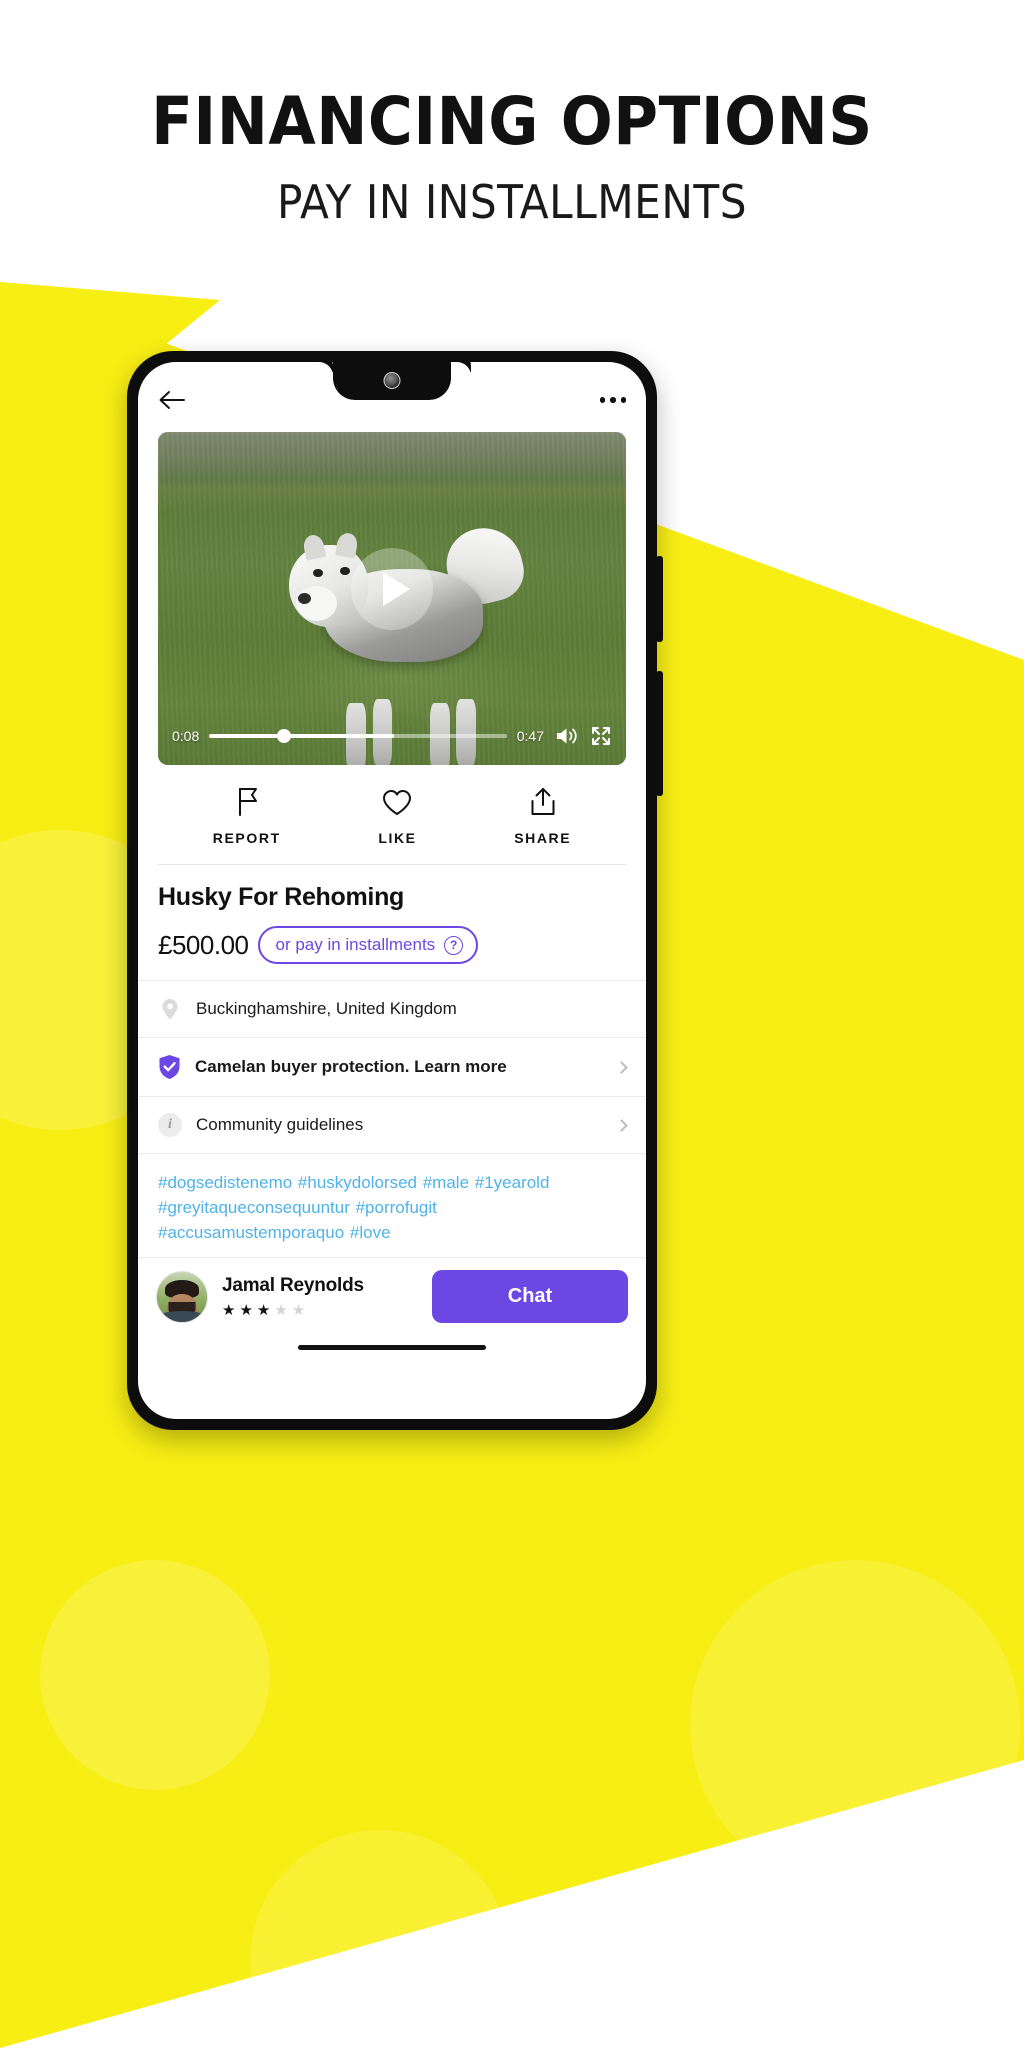 Image resolution: width=1024 pixels, height=2048 pixels. What do you see at coordinates (392, 1348) in the screenshot?
I see `home-indicator` at bounding box center [392, 1348].